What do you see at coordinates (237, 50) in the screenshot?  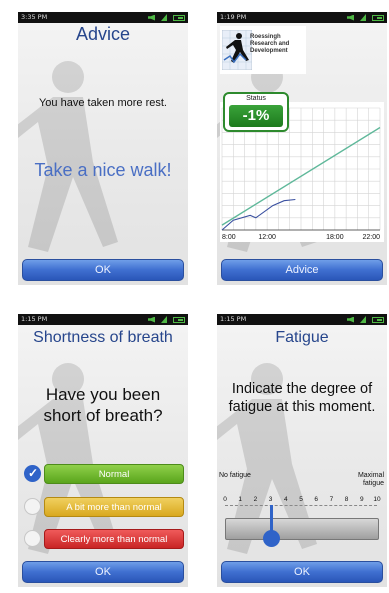 I see `runner-logo-icon` at bounding box center [237, 50].